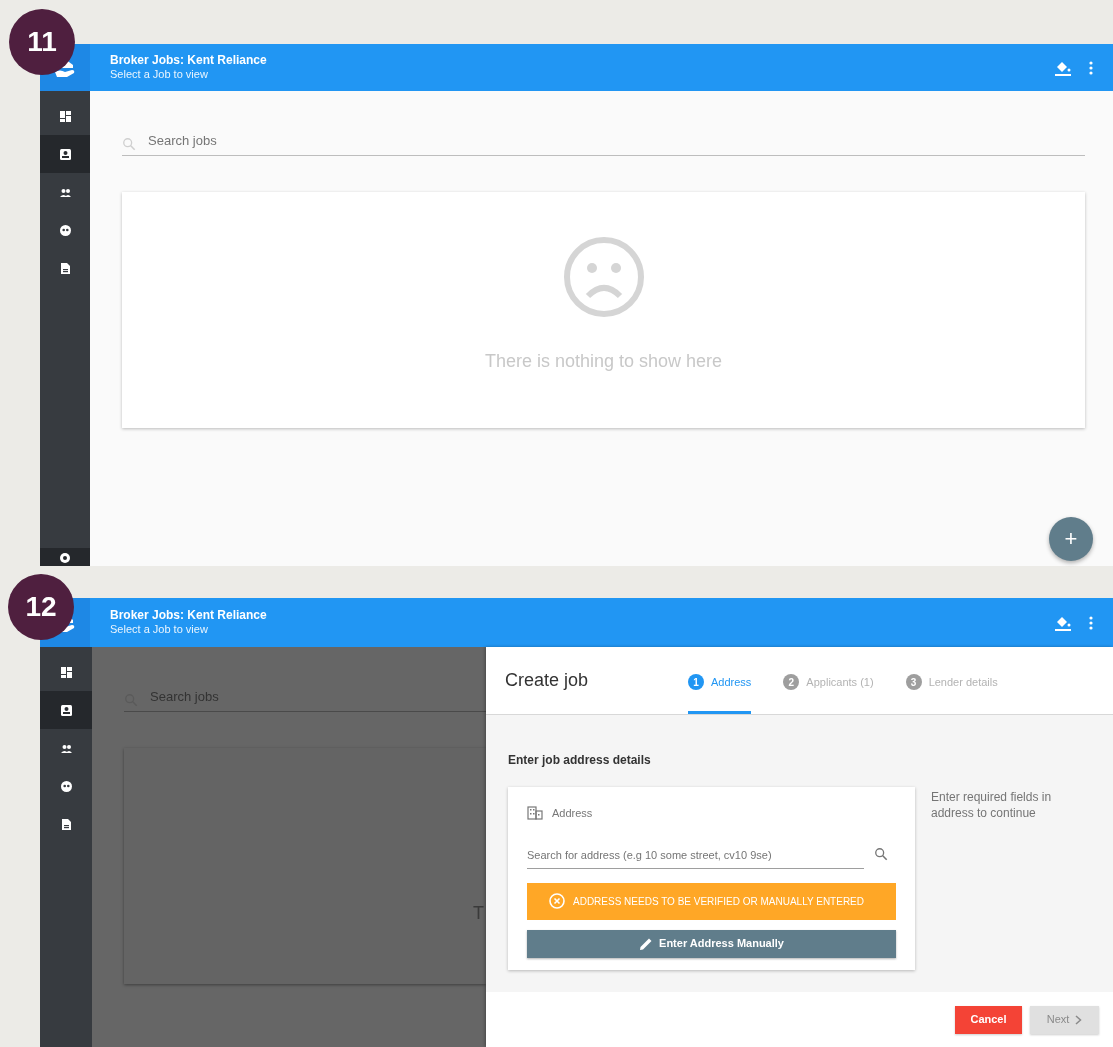 Image resolution: width=1113 pixels, height=1047 pixels. I want to click on step-number: 3, so click(913, 682).